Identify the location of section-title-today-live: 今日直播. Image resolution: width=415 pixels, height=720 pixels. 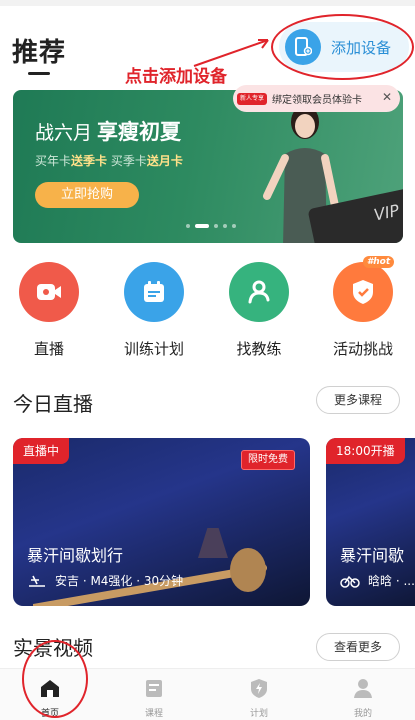
(53, 404).